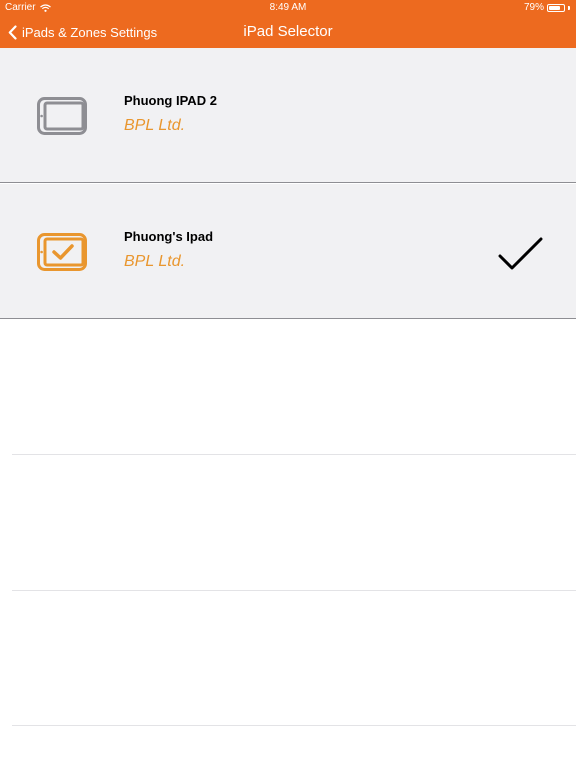 This screenshot has width=576, height=768. I want to click on device-name: Phuong's Ipad, so click(169, 236).